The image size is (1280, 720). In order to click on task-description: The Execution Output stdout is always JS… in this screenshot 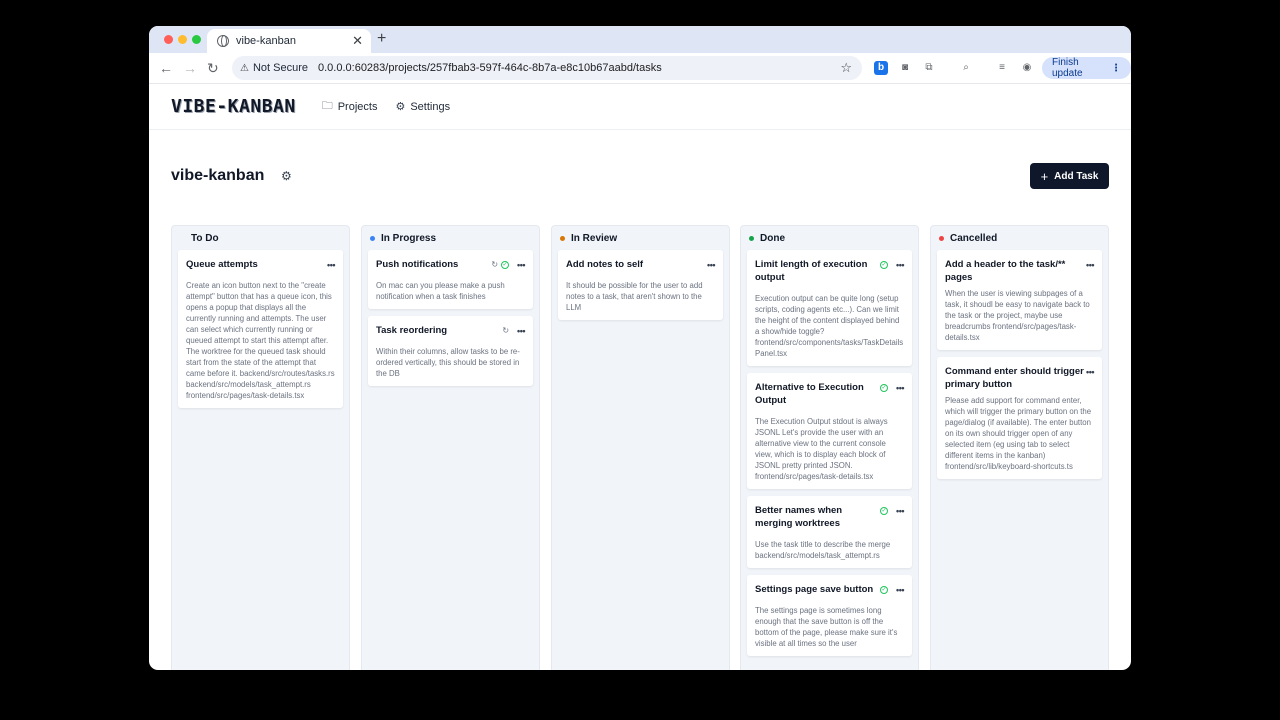, I will do `click(821, 449)`.